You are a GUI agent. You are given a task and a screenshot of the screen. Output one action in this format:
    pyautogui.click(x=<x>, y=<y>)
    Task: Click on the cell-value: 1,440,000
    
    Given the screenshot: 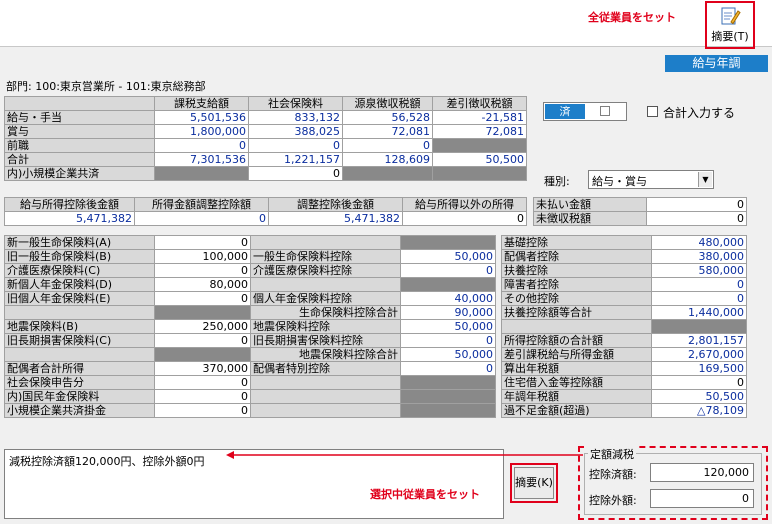 What is the action you would take?
    pyautogui.click(x=699, y=312)
    